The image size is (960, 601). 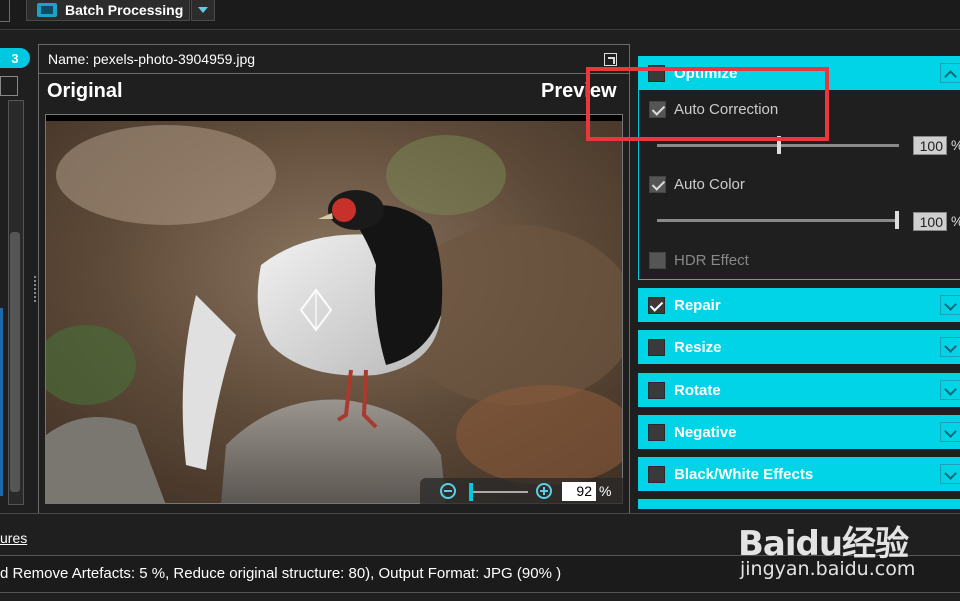 I want to click on section-negative: Negative, so click(x=799, y=432).